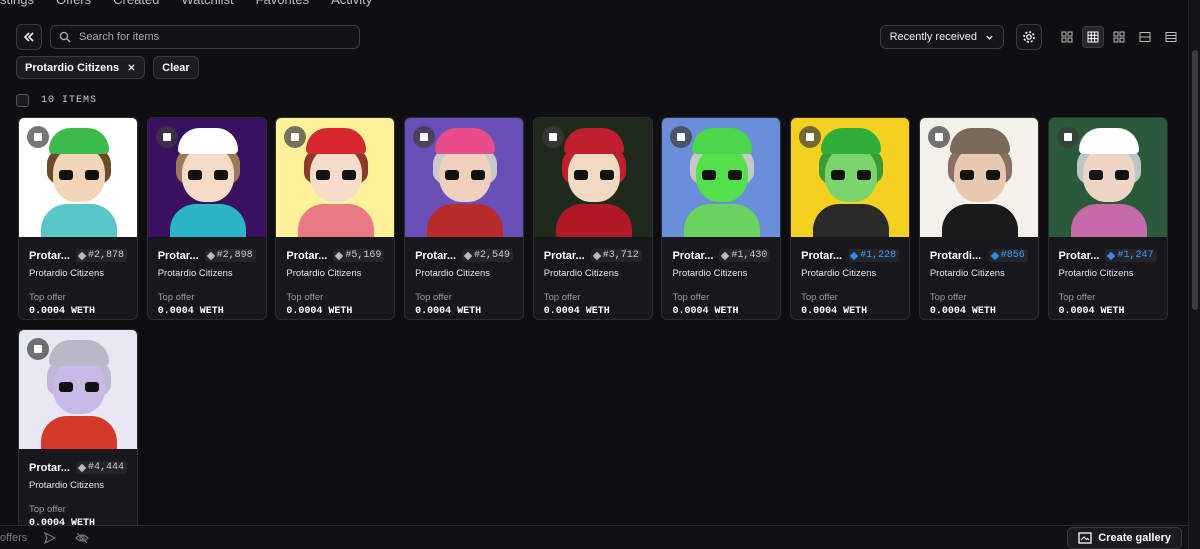 The width and height of the screenshot is (1200, 549). What do you see at coordinates (207, 3) in the screenshot?
I see `profile-tab: Watchlist` at bounding box center [207, 3].